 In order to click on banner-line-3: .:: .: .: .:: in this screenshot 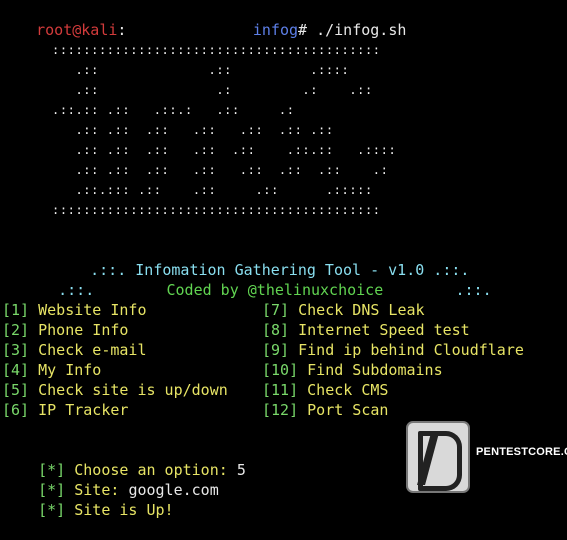, I will do `click(216, 90)`.